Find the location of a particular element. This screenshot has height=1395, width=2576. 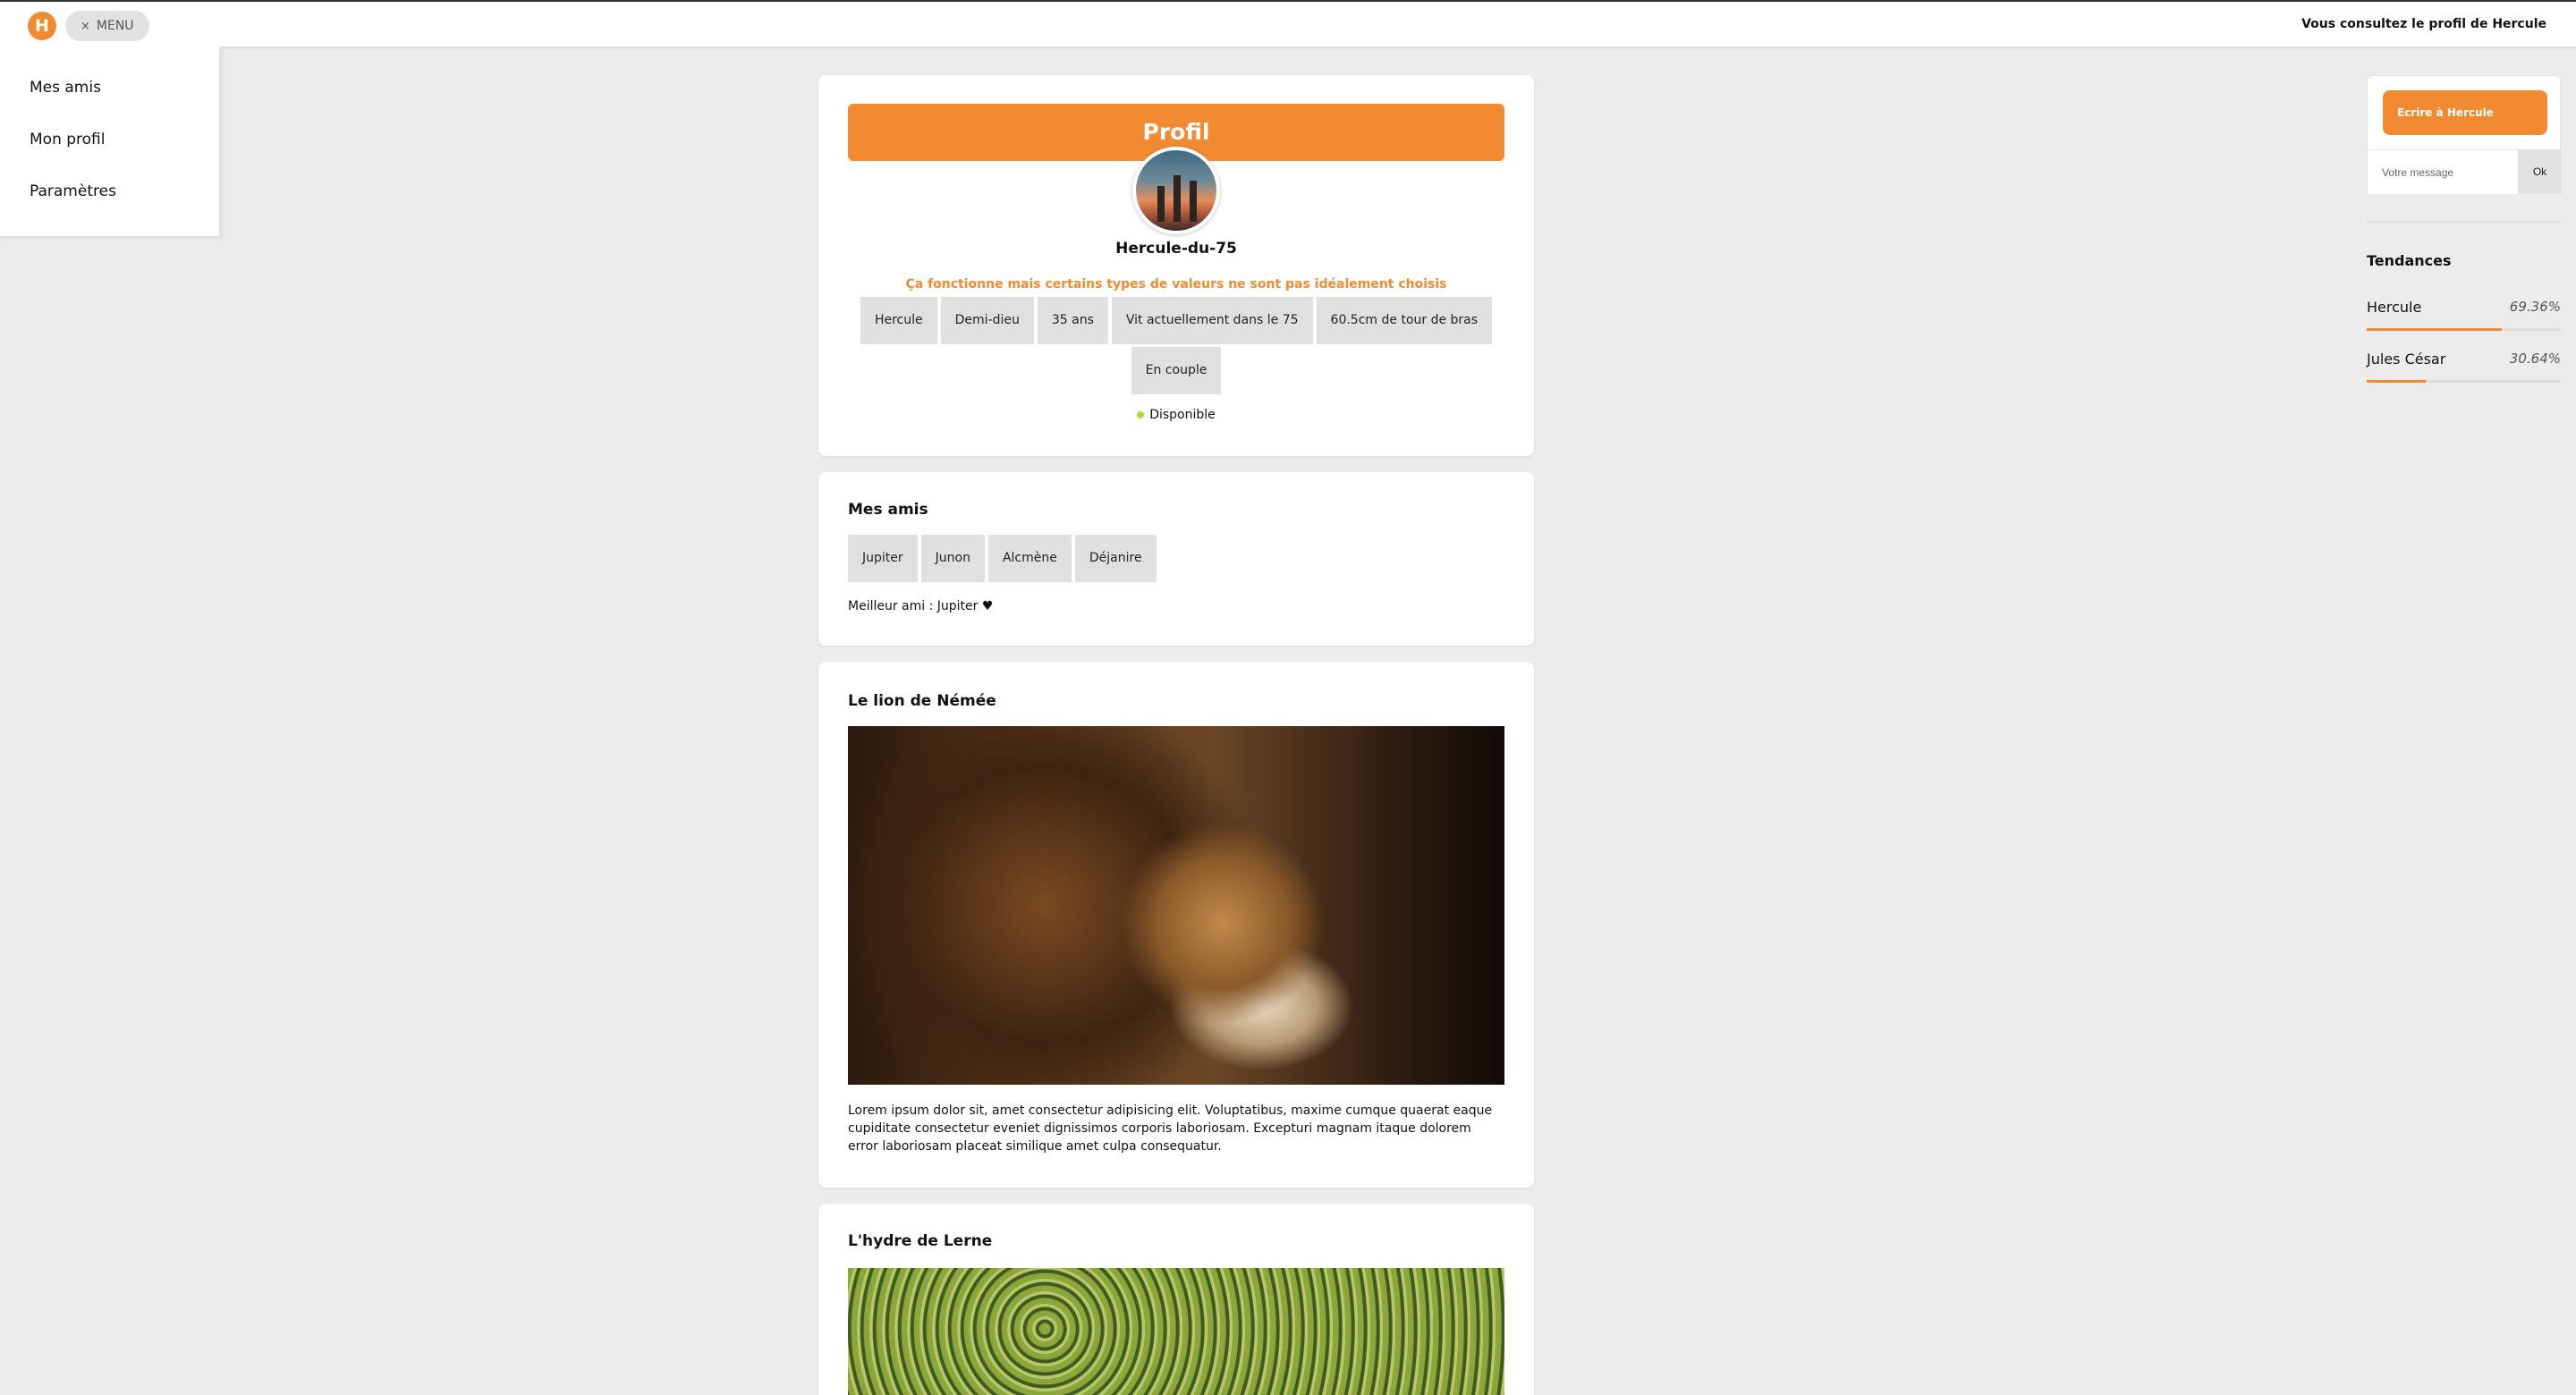

profile-tag: 60.5cm de tour de bras is located at coordinates (1404, 320).